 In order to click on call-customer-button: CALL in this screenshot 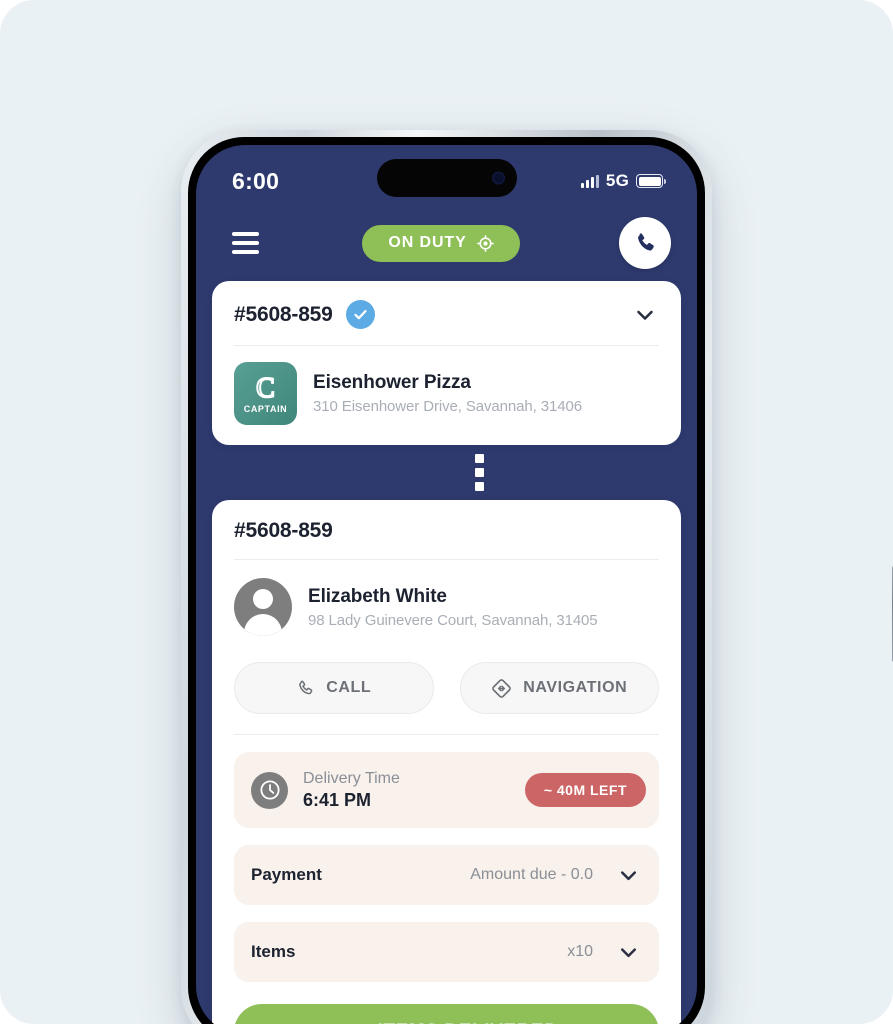, I will do `click(334, 688)`.